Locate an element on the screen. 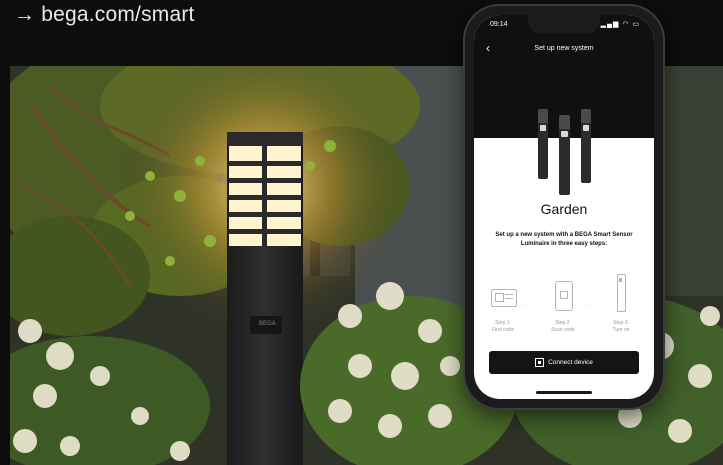  qr-code-icon is located at coordinates (540, 362).